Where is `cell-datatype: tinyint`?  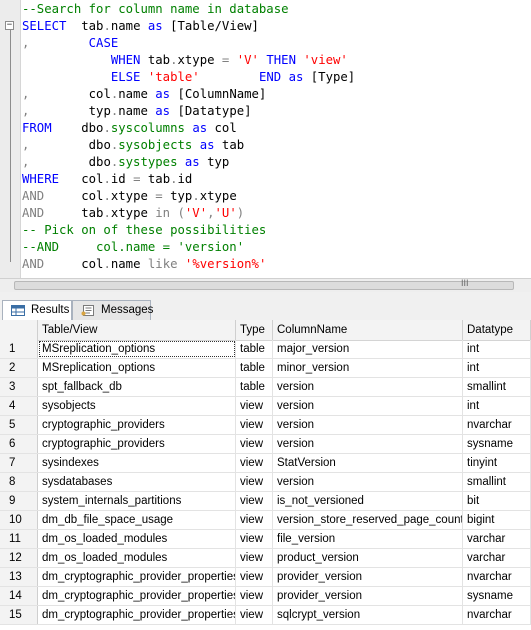 cell-datatype: tinyint is located at coordinates (497, 463).